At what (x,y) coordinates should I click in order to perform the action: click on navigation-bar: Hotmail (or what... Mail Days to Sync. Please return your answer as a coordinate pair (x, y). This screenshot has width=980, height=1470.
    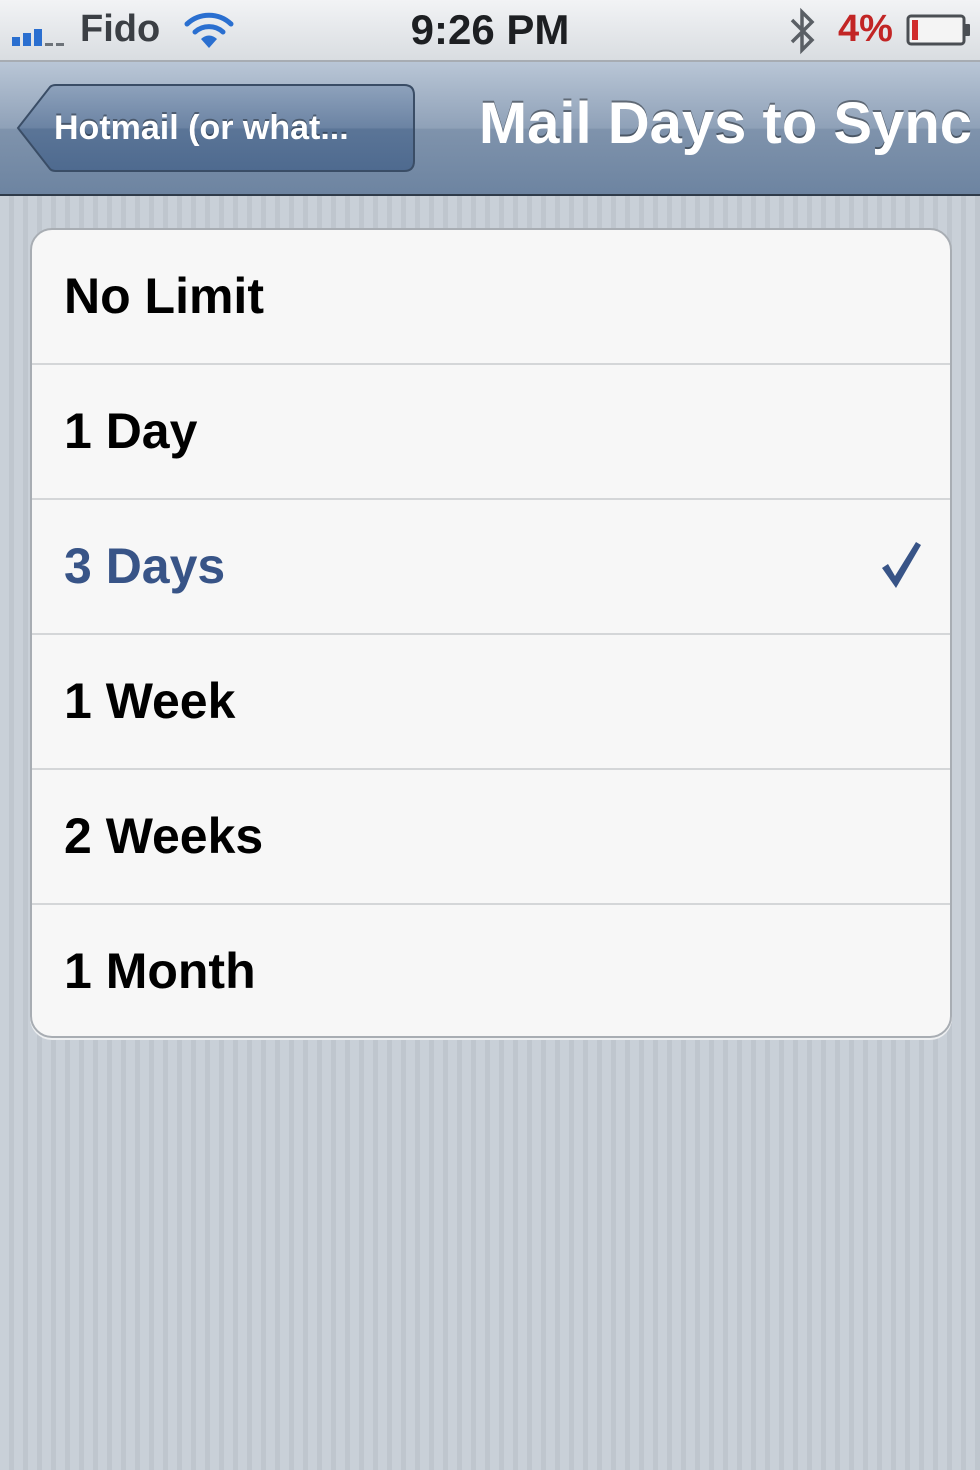
    Looking at the image, I should click on (490, 129).